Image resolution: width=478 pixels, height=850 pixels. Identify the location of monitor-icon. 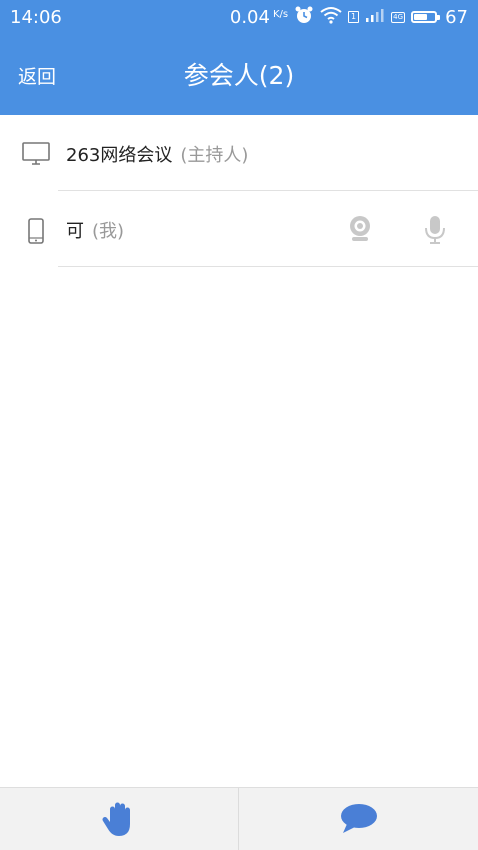
(36, 156).